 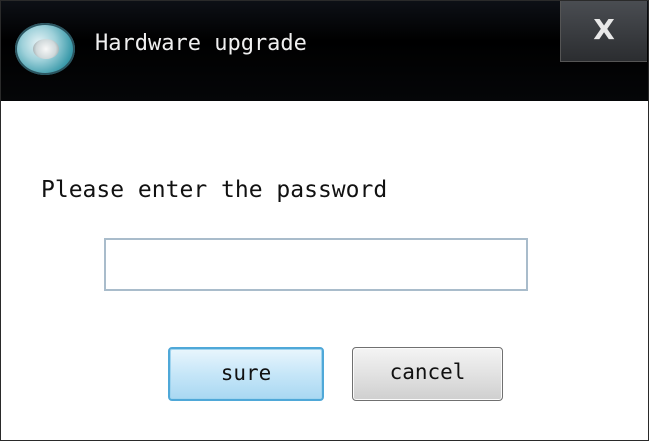 I want to click on cancel-button: cancel, so click(x=427, y=374).